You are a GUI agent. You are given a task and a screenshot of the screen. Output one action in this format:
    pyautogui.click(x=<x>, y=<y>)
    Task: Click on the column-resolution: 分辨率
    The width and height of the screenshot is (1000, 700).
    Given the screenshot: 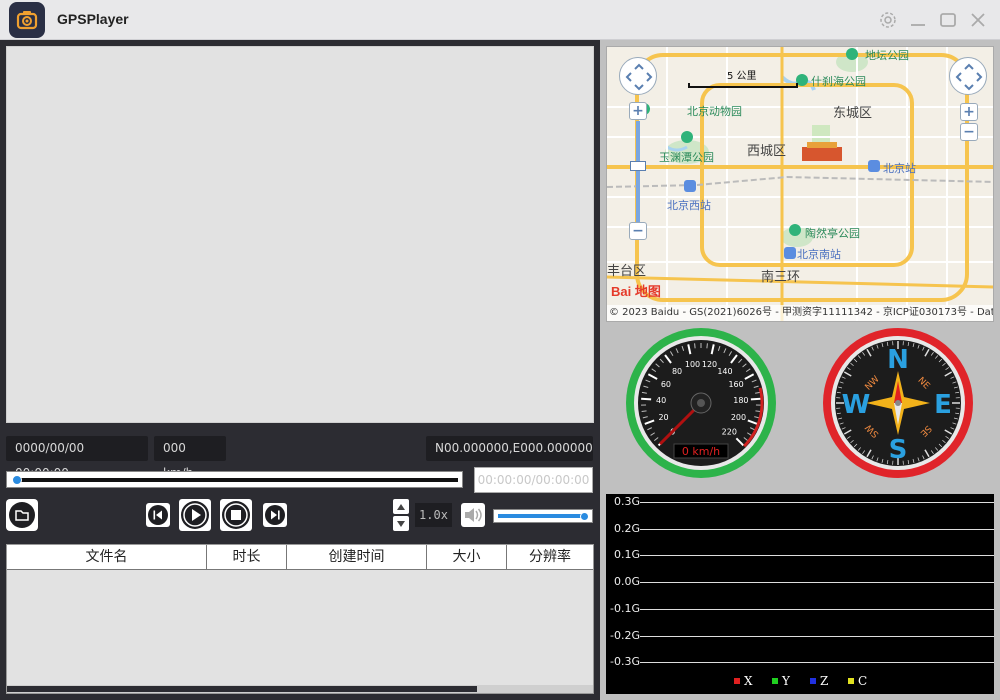 What is the action you would take?
    pyautogui.click(x=550, y=557)
    